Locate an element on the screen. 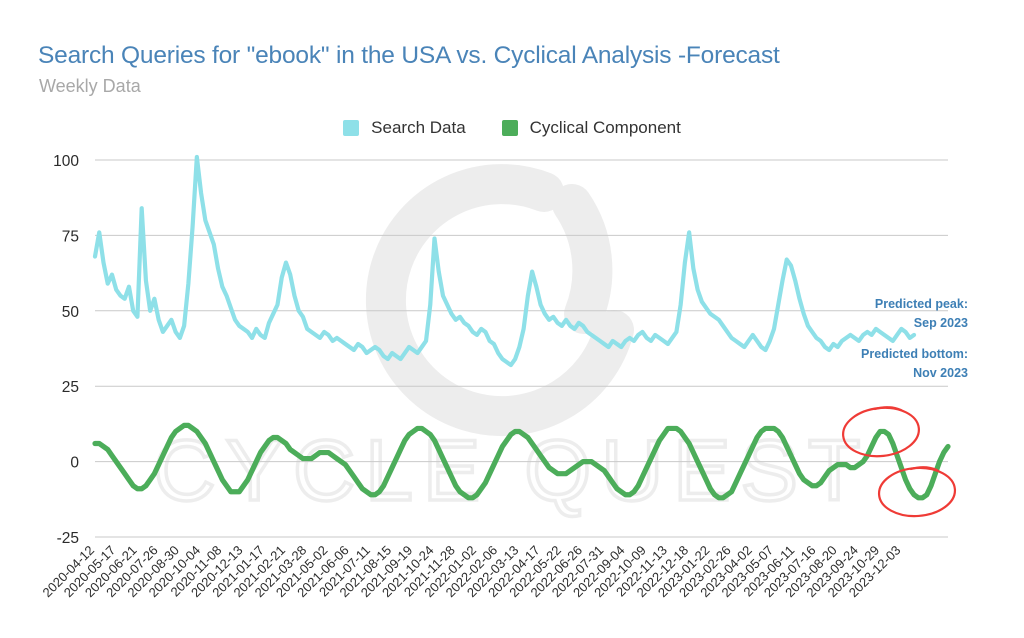 Image resolution: width=1024 pixels, height=638 pixels. y-axis-tick-label: 0 is located at coordinates (74, 463).